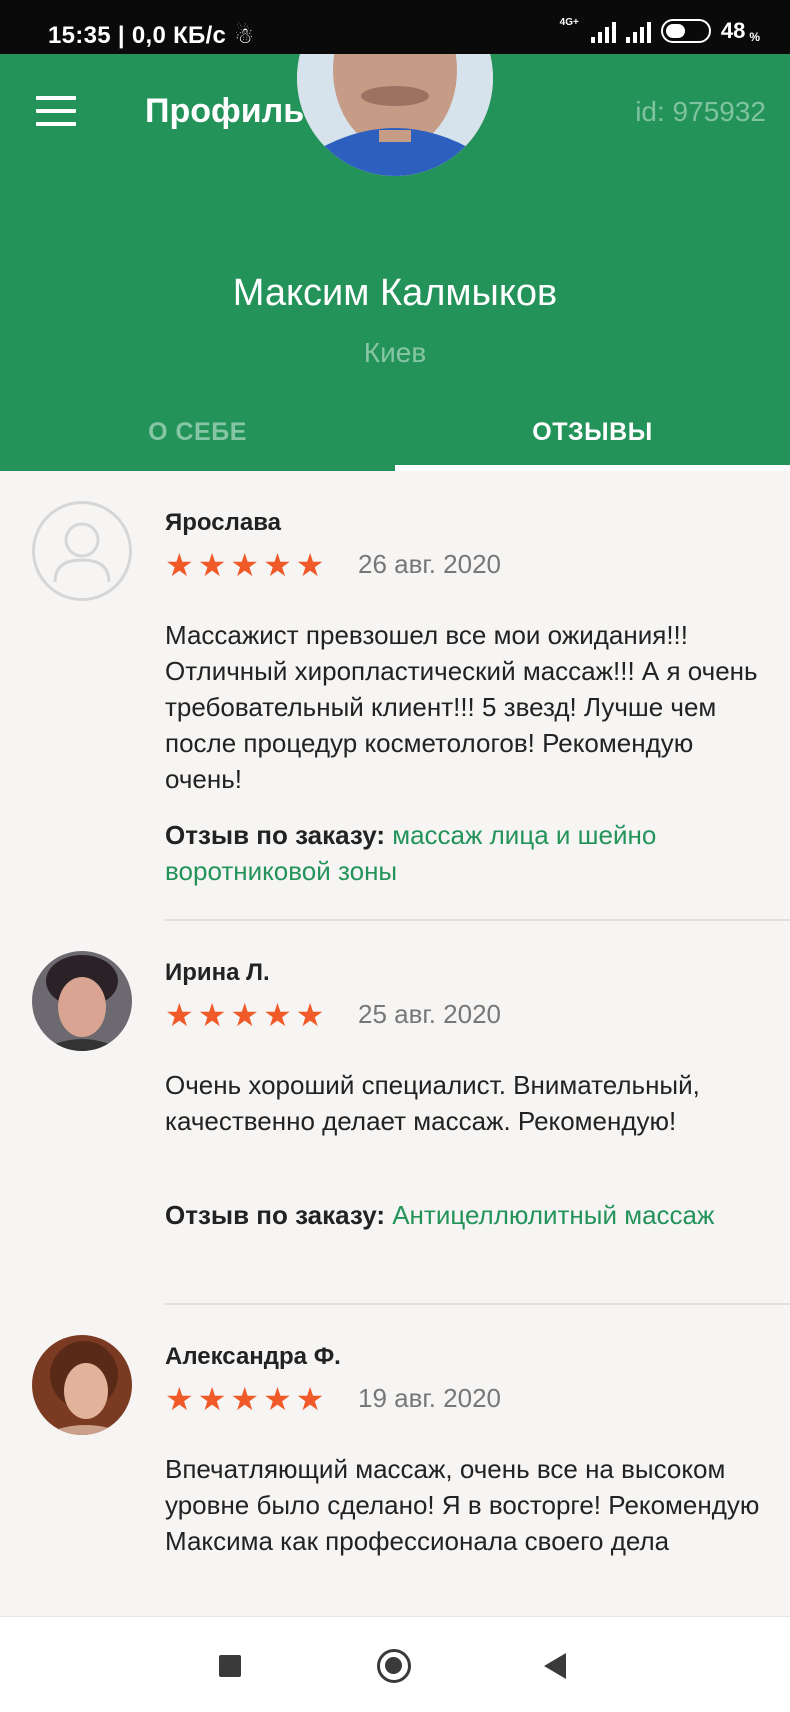 The width and height of the screenshot is (790, 1712). I want to click on cellular-signal-icon, so click(603, 31).